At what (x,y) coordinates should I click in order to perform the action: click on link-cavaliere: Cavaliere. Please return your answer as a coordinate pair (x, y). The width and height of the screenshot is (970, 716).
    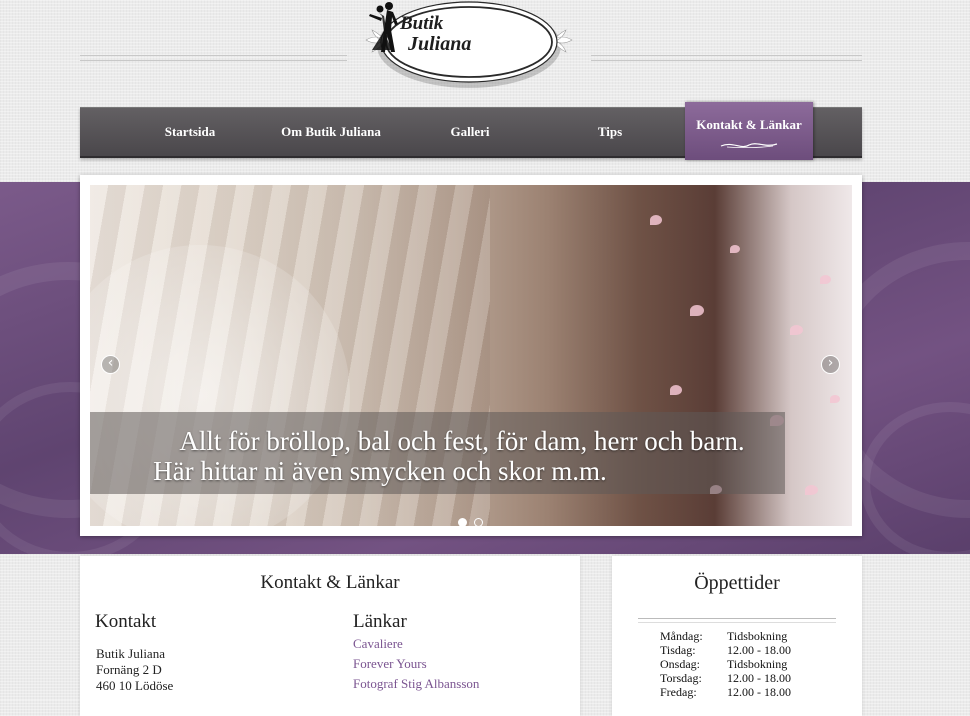
    Looking at the image, I should click on (378, 644).